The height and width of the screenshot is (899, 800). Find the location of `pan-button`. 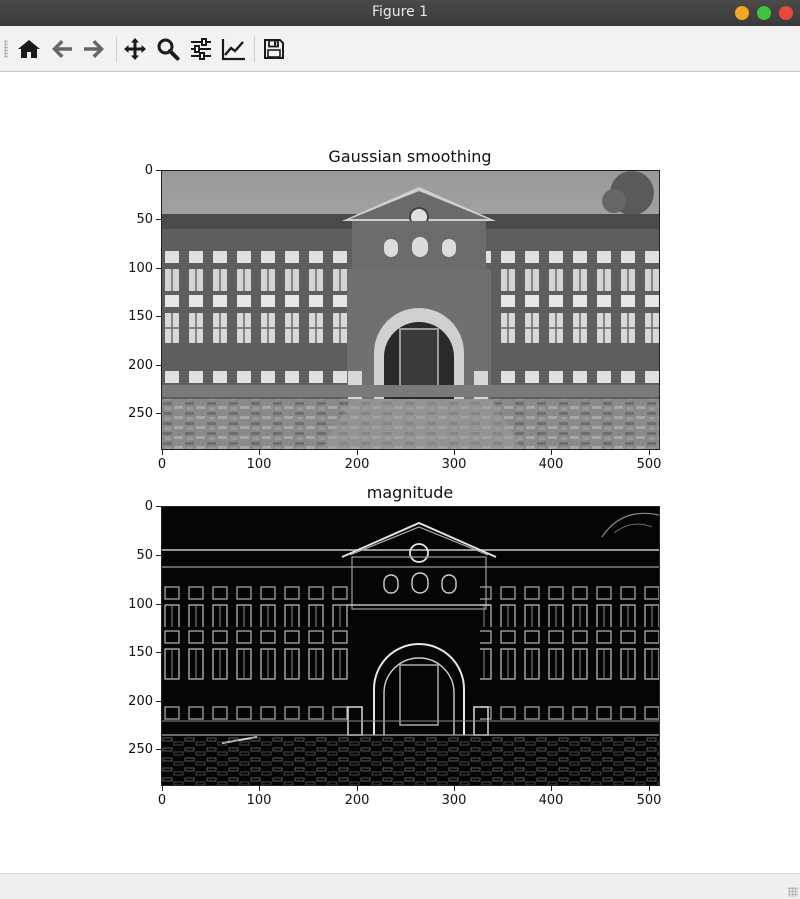

pan-button is located at coordinates (135, 49).